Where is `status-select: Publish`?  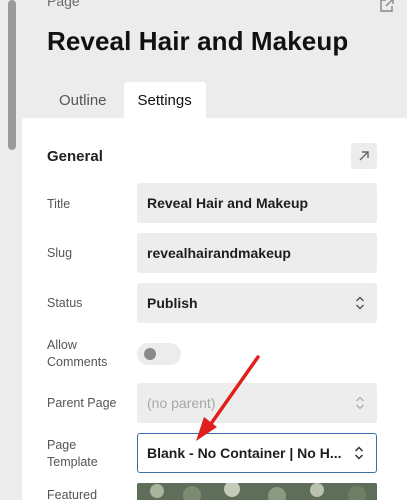 status-select: Publish is located at coordinates (257, 303).